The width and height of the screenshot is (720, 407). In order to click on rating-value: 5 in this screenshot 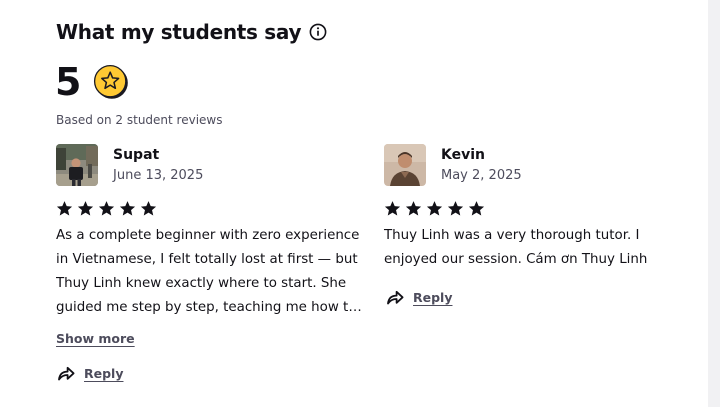, I will do `click(68, 82)`.